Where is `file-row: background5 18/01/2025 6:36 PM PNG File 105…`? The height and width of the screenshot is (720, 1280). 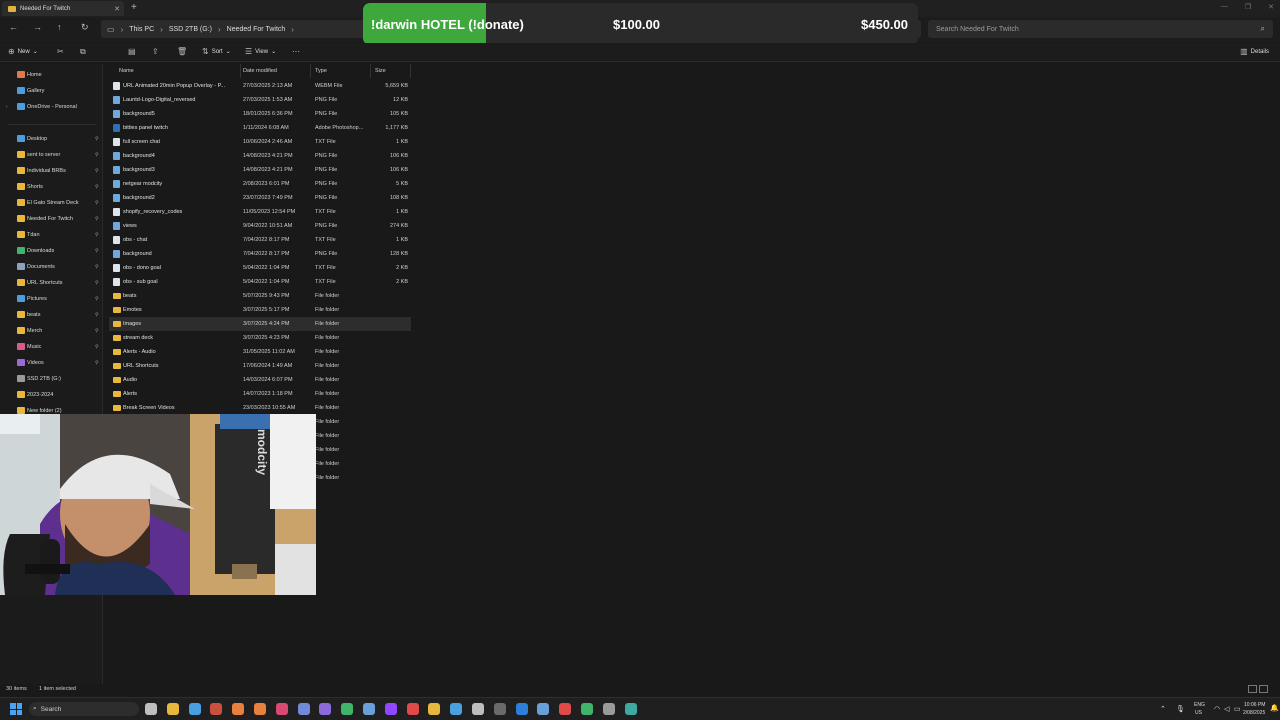 file-row: background5 18/01/2025 6:36 PM PNG File 105… is located at coordinates (260, 114).